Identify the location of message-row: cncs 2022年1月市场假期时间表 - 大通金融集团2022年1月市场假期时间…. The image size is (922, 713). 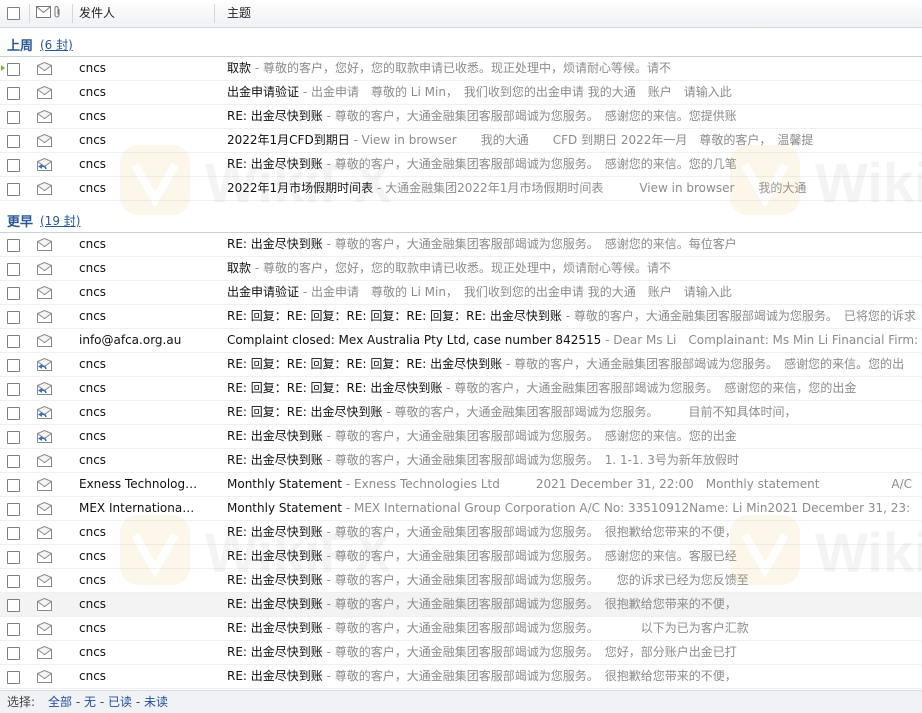
(461, 189).